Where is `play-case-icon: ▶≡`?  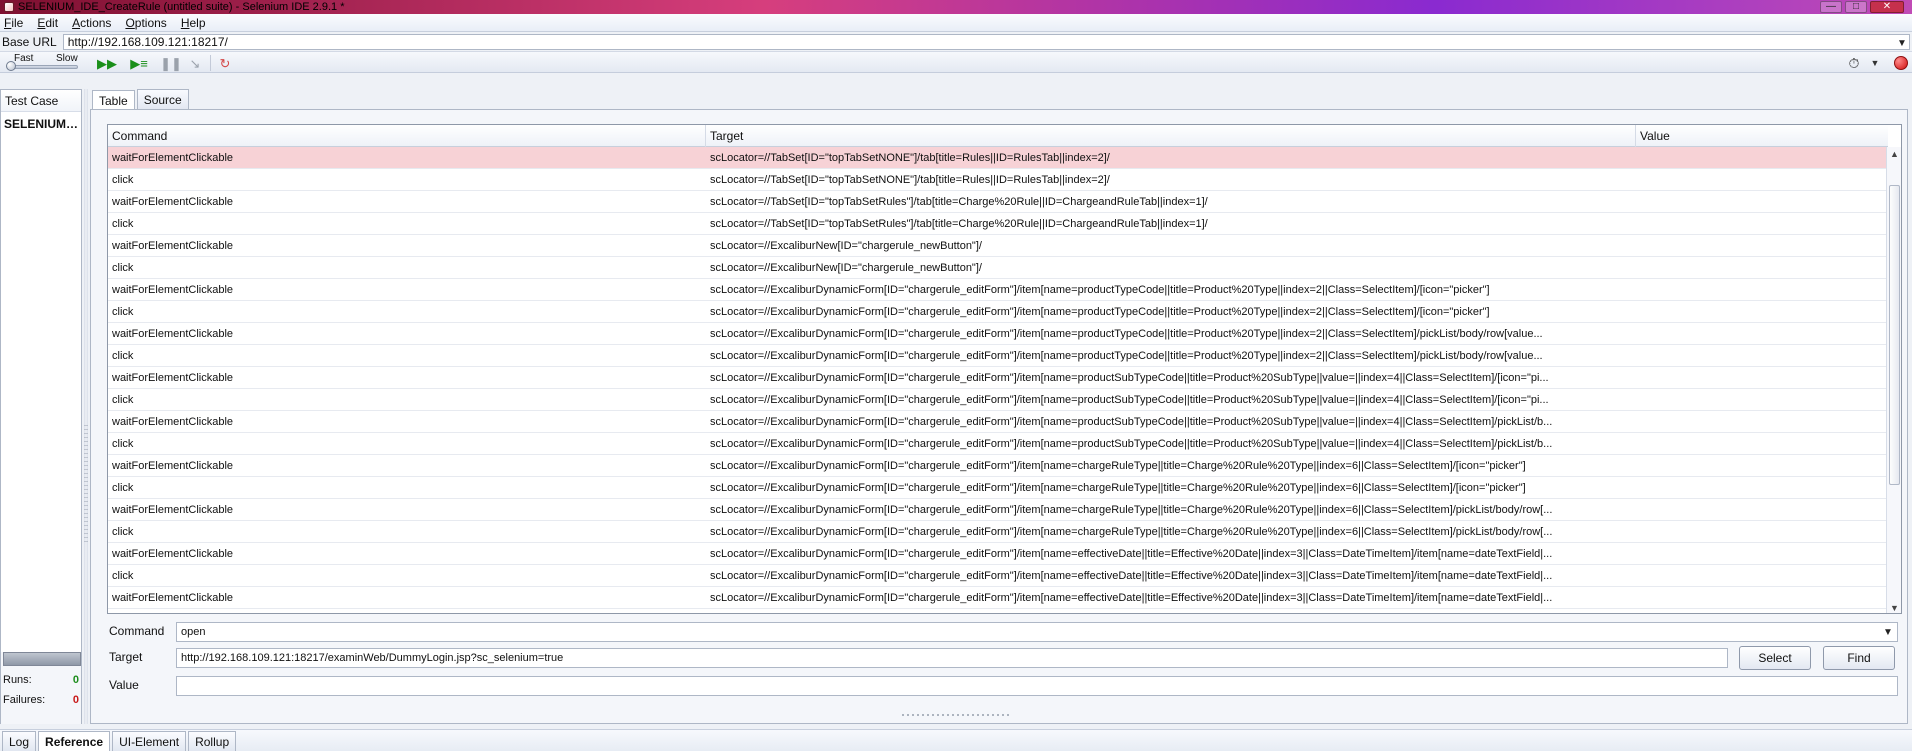
play-case-icon: ▶≡ is located at coordinates (139, 63).